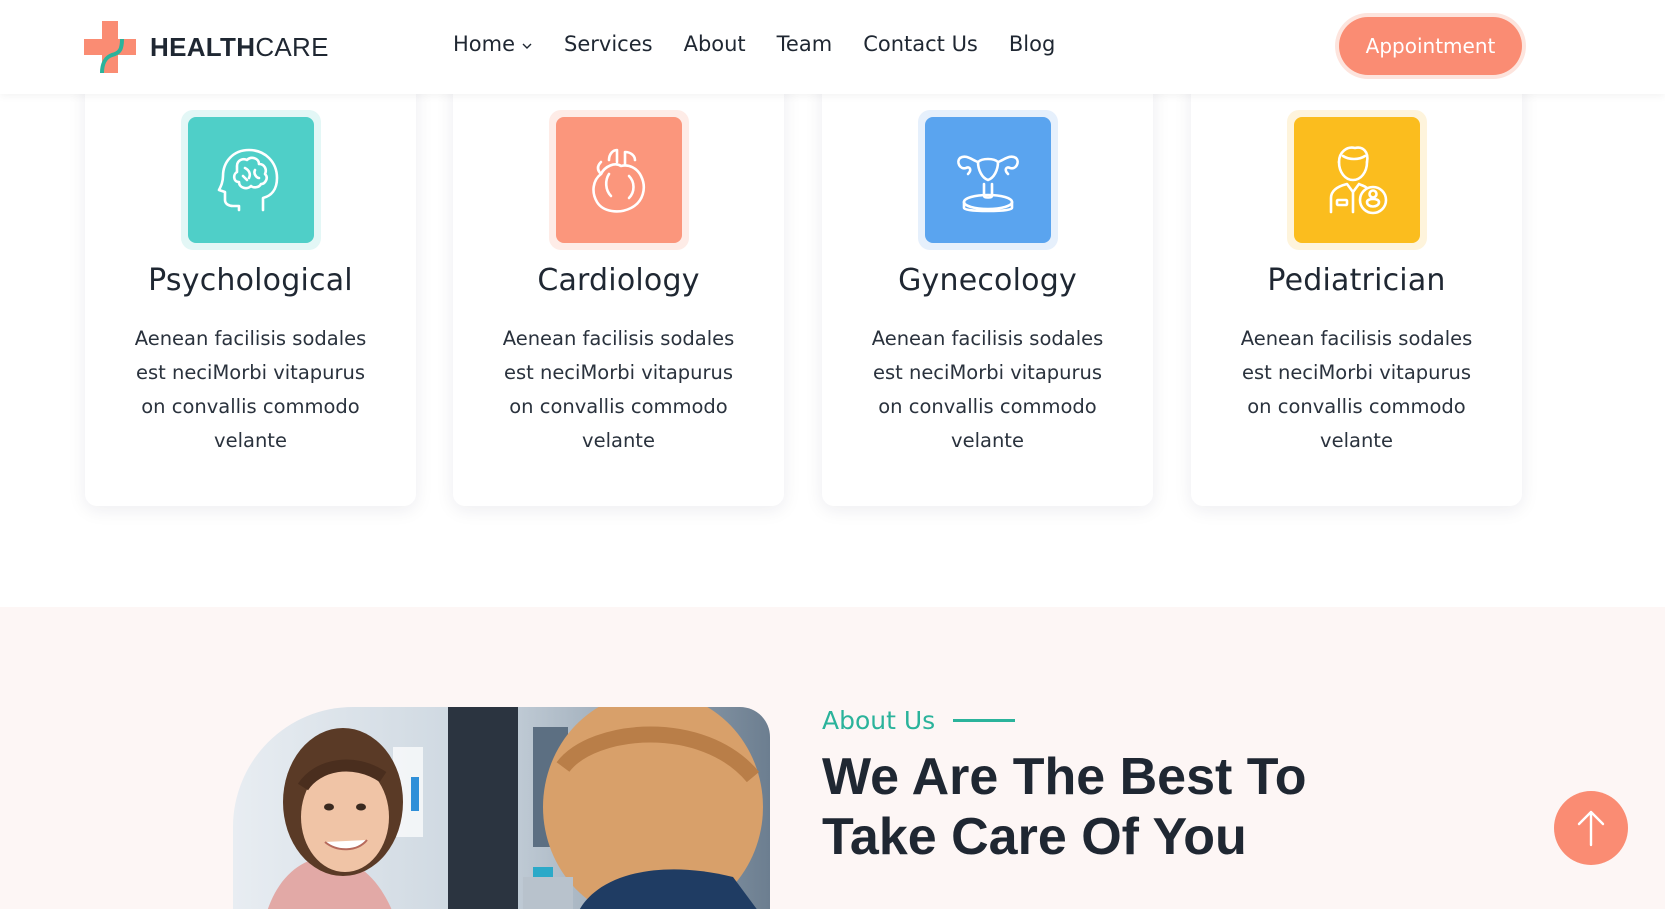 The width and height of the screenshot is (1665, 909). What do you see at coordinates (484, 44) in the screenshot?
I see `nav-item-label: Home` at bounding box center [484, 44].